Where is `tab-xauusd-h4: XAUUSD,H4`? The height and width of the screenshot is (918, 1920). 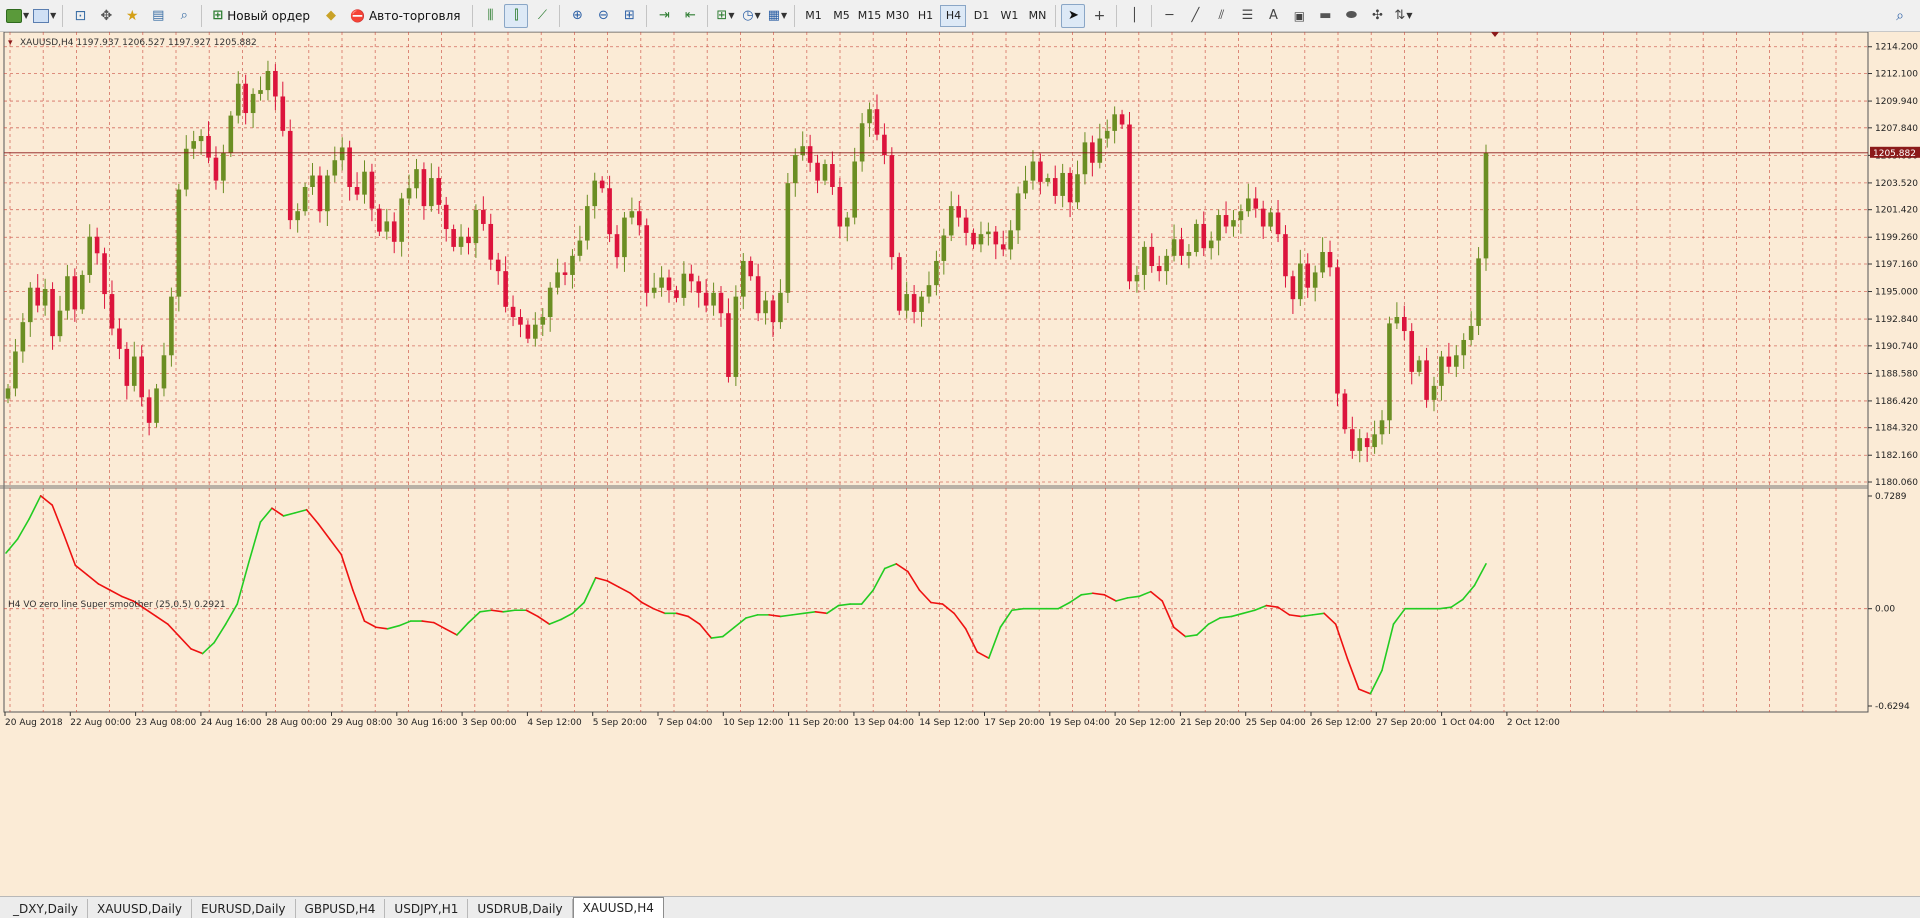 tab-xauusd-h4: XAUUSD,H4 is located at coordinates (618, 907).